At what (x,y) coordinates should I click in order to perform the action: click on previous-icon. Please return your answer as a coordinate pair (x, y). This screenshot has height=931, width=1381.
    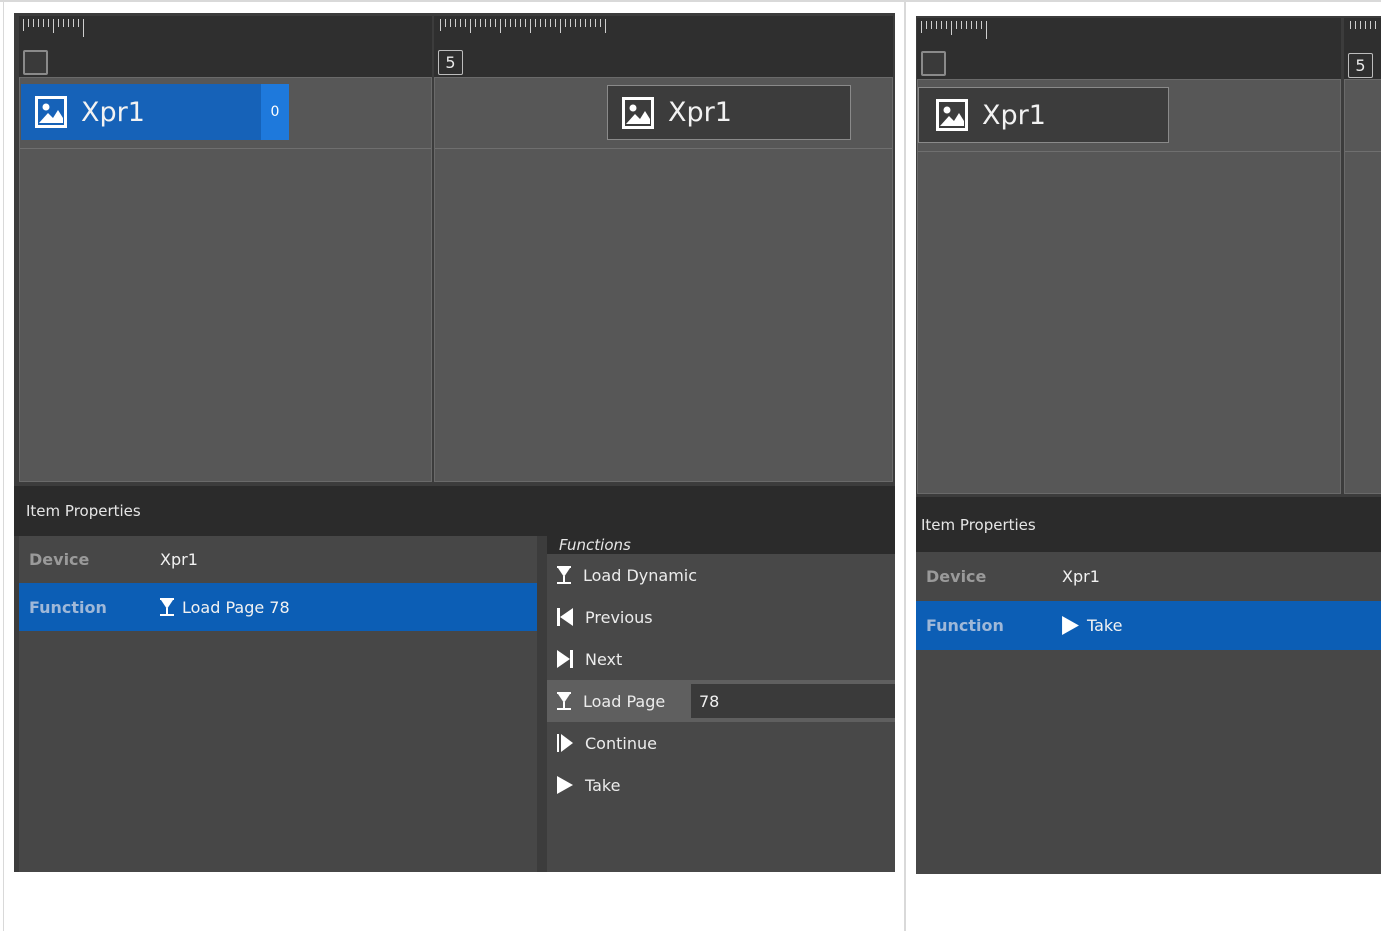
    Looking at the image, I should click on (565, 617).